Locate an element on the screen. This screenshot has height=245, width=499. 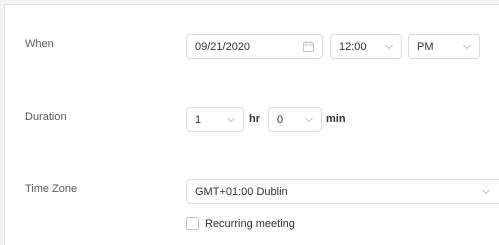
minutes-unit-label: min is located at coordinates (336, 119).